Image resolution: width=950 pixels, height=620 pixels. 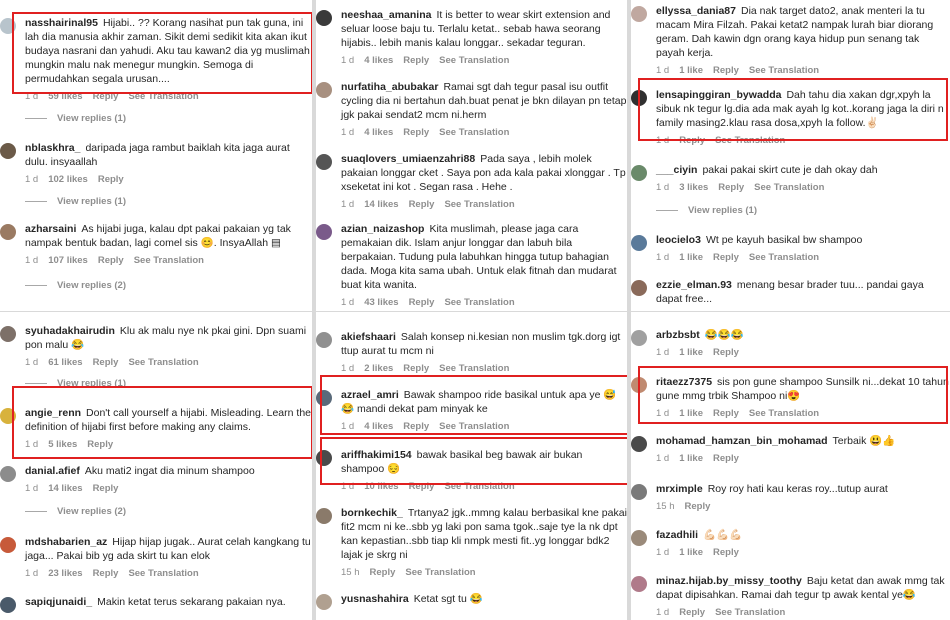 What do you see at coordinates (694, 285) in the screenshot?
I see `comment-username: ezzie_elman.93` at bounding box center [694, 285].